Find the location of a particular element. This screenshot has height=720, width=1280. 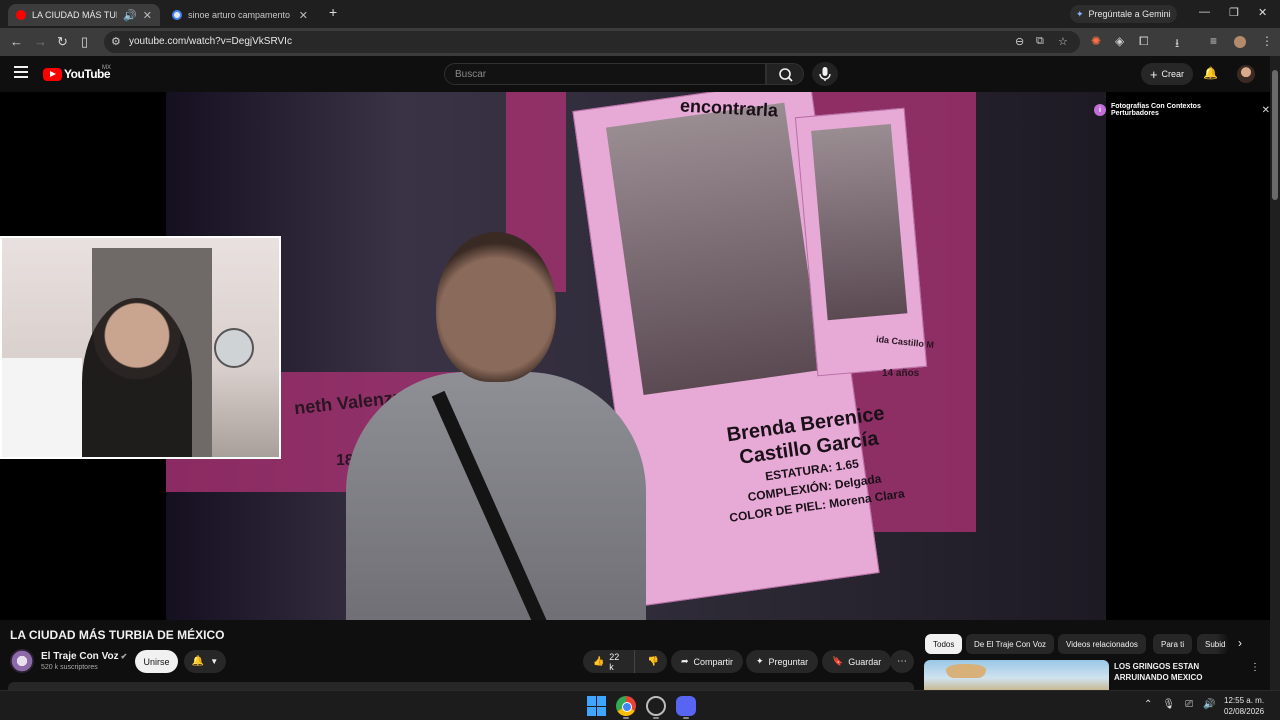

recommended-video-title: LOS GRINGOS ESTAN ARRUINANDO MEXICO is located at coordinates (1179, 672).